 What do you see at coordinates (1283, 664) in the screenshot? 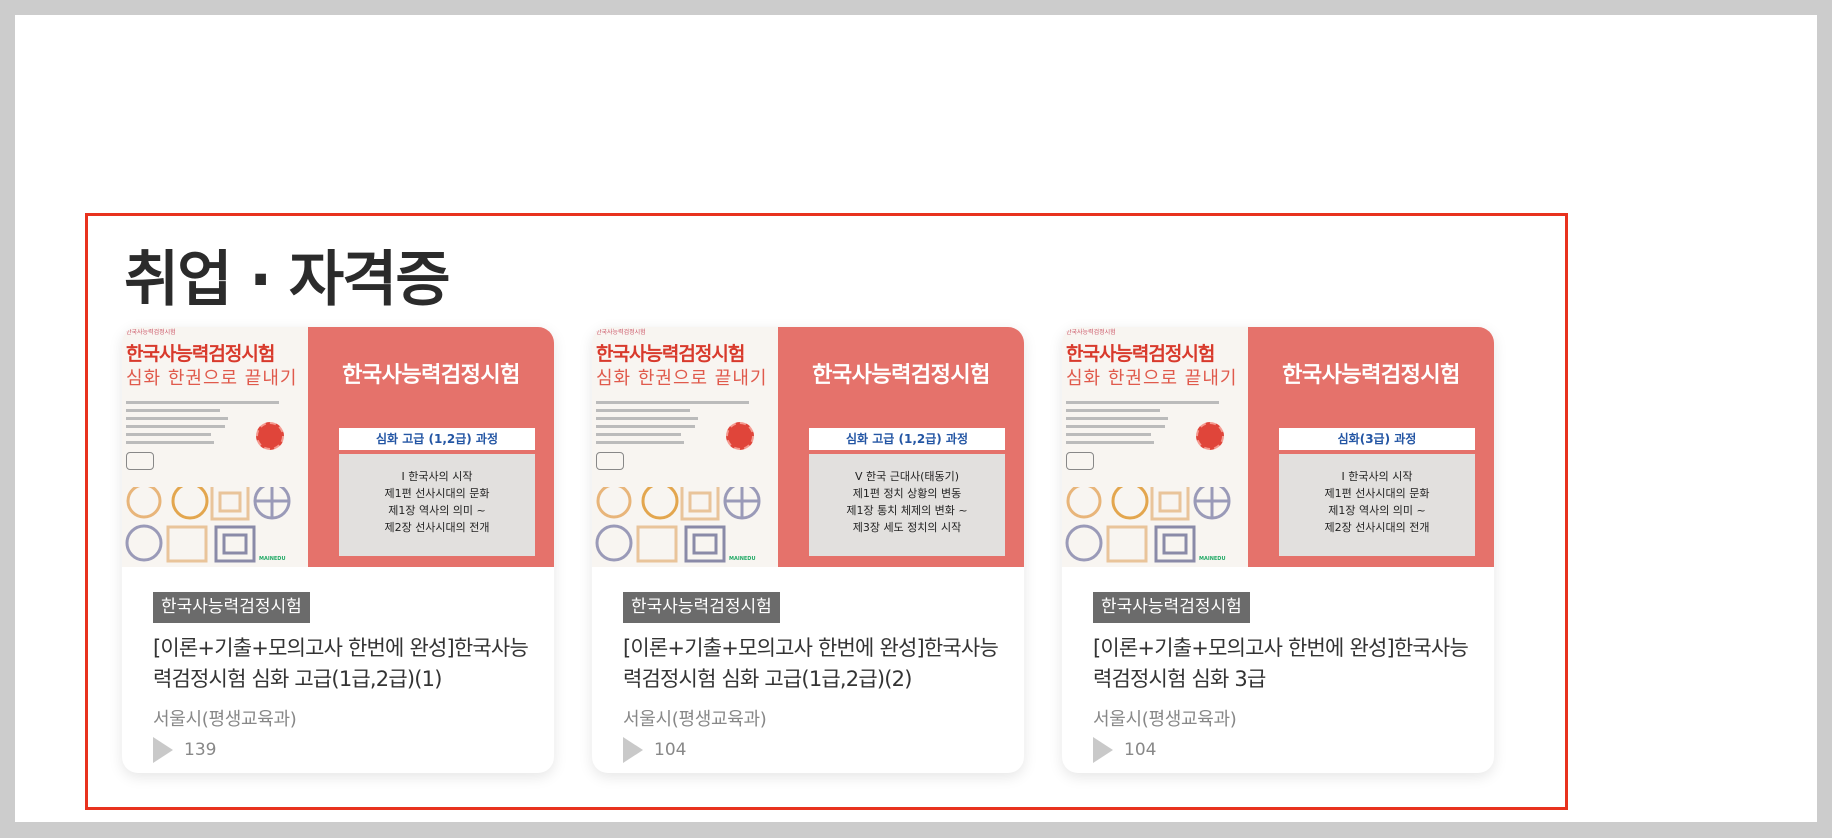
I see `course-title-link: [이론+기출+모의고사 한번에 완성]한국사능력검정시험 심화 3급` at bounding box center [1283, 664].